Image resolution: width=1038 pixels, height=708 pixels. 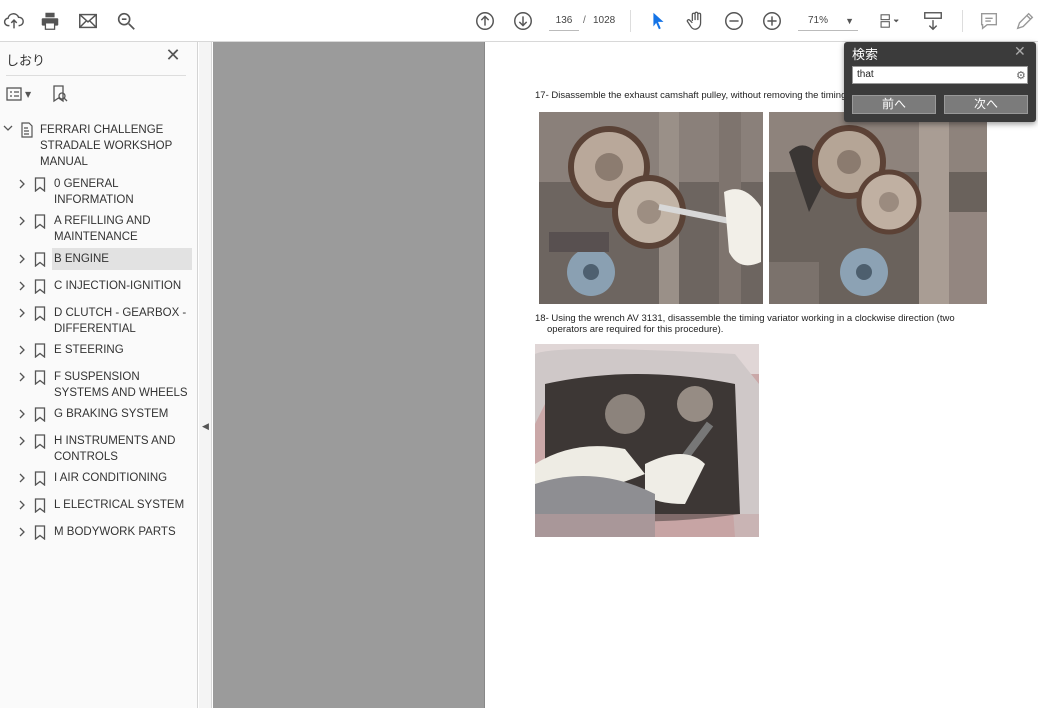 What do you see at coordinates (26, 130) in the screenshot?
I see `document-icon` at bounding box center [26, 130].